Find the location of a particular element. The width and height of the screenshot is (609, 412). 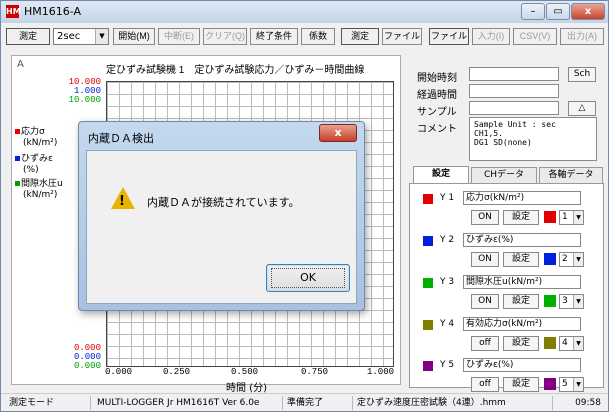

channel-value-field: 間隙水圧u(kN/m²) is located at coordinates (522, 282).